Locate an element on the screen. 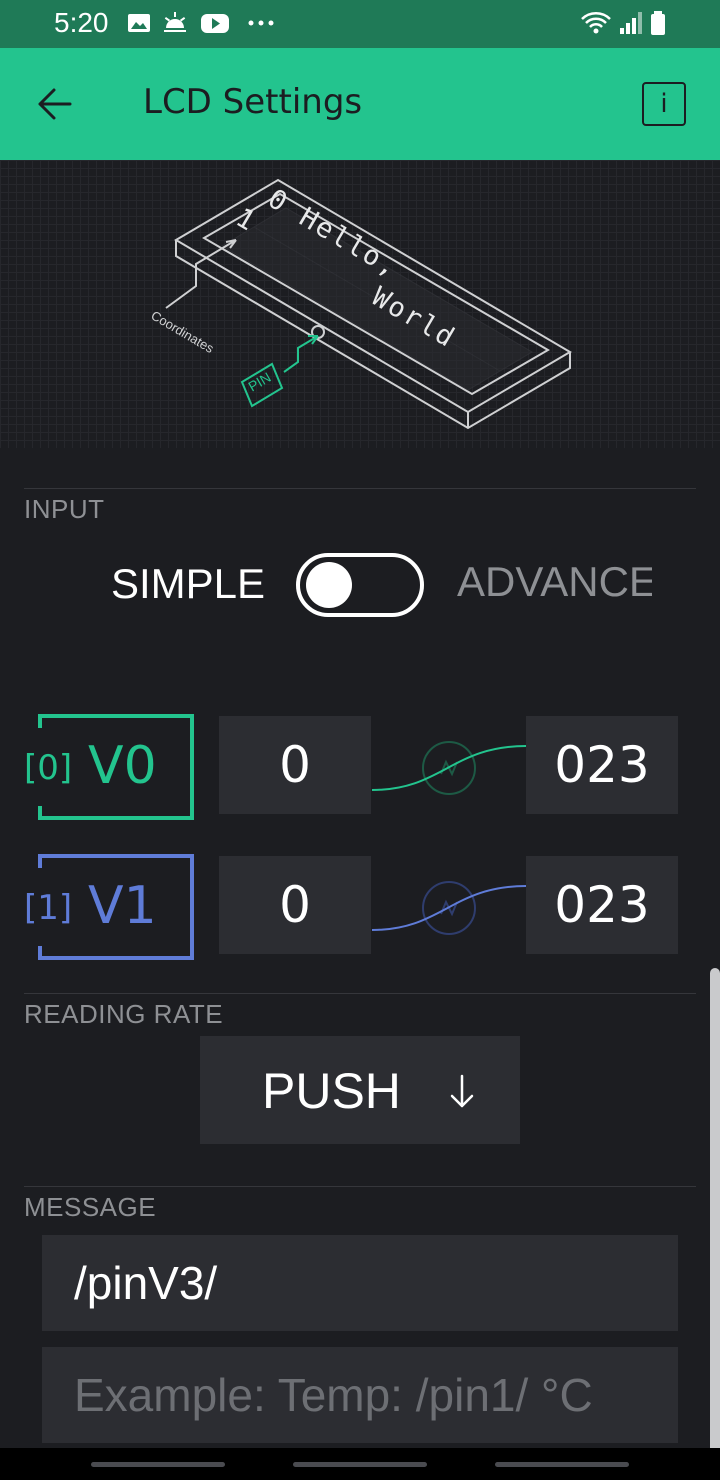 The width and height of the screenshot is (720, 1480). nav-back-indicator is located at coordinates (562, 1464).